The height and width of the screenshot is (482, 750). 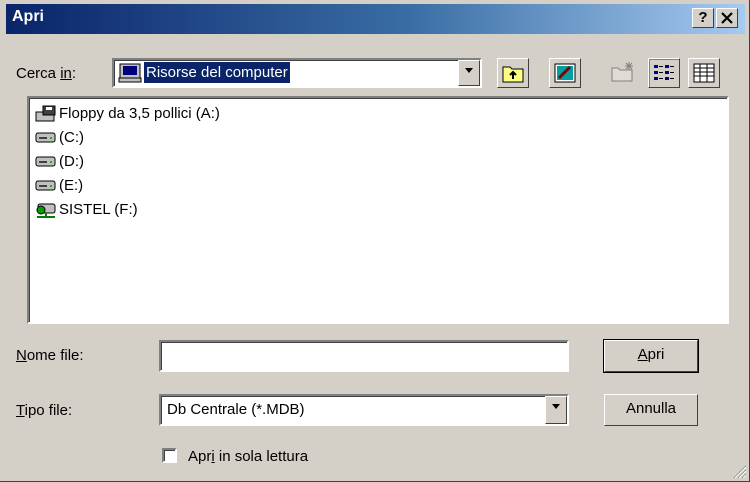 I want to click on list-item: SISTEL (F:), so click(x=86, y=209).